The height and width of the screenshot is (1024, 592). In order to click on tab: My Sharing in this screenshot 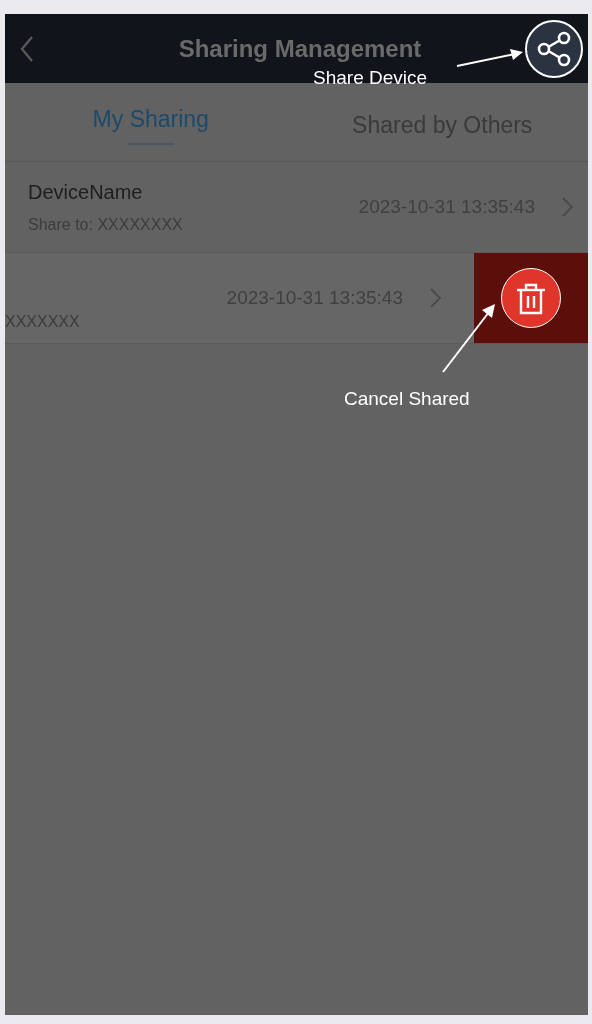, I will do `click(151, 122)`.